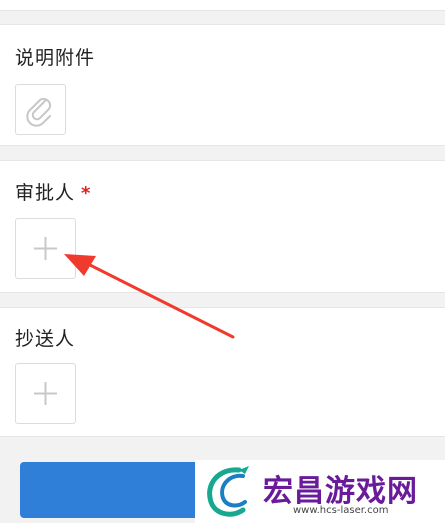 Image resolution: width=445 pixels, height=523 pixels. What do you see at coordinates (45, 339) in the screenshot?
I see `cc-label: 抄送人` at bounding box center [45, 339].